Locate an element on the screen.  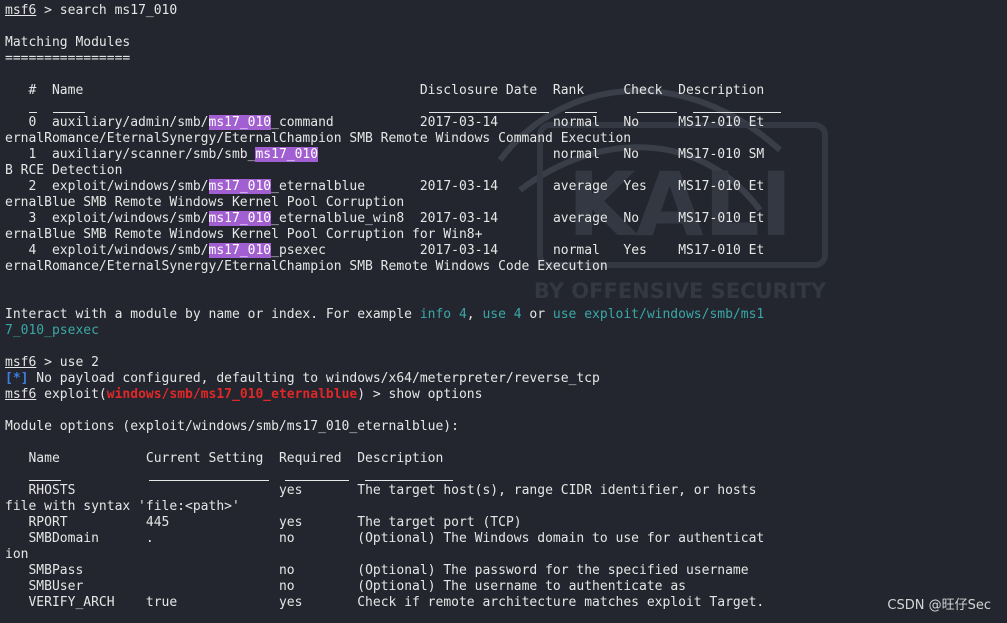
header-num: # is located at coordinates (32, 90).